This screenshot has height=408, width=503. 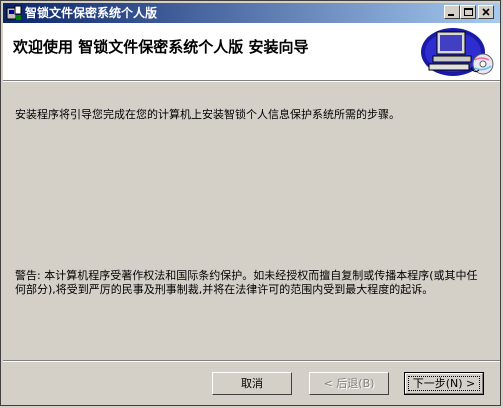 I want to click on back-button-label: < 后退(B), so click(x=349, y=383).